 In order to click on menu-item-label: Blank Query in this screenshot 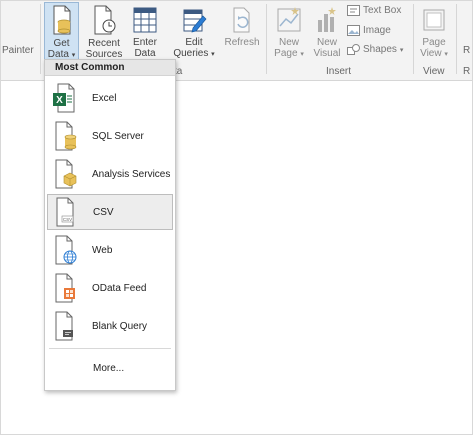, I will do `click(120, 326)`.